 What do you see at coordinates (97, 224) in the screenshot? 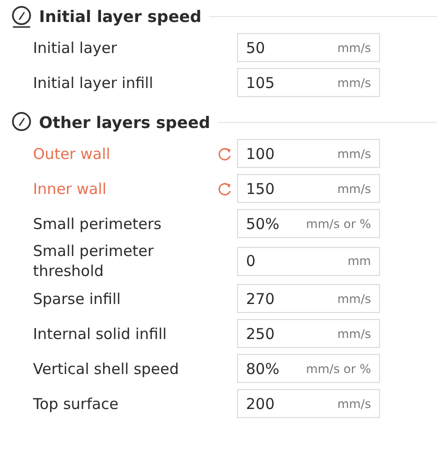
I see `setting-label: Small perimeters` at bounding box center [97, 224].